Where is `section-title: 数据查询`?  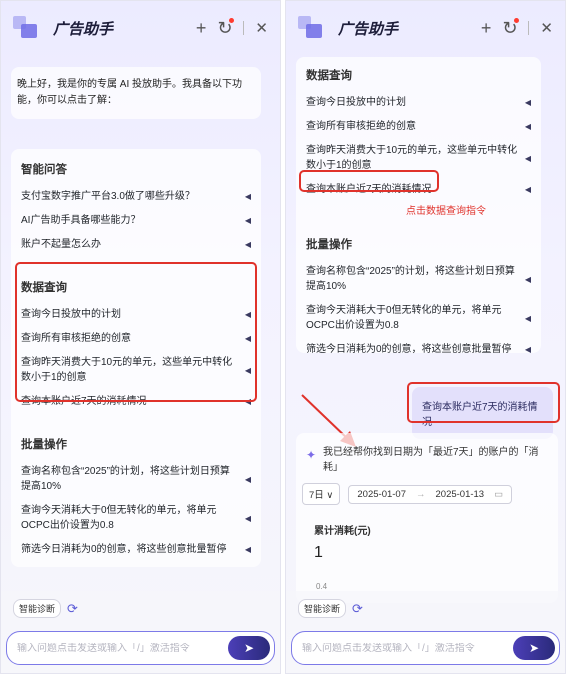 section-title: 数据查询 is located at coordinates (329, 76).